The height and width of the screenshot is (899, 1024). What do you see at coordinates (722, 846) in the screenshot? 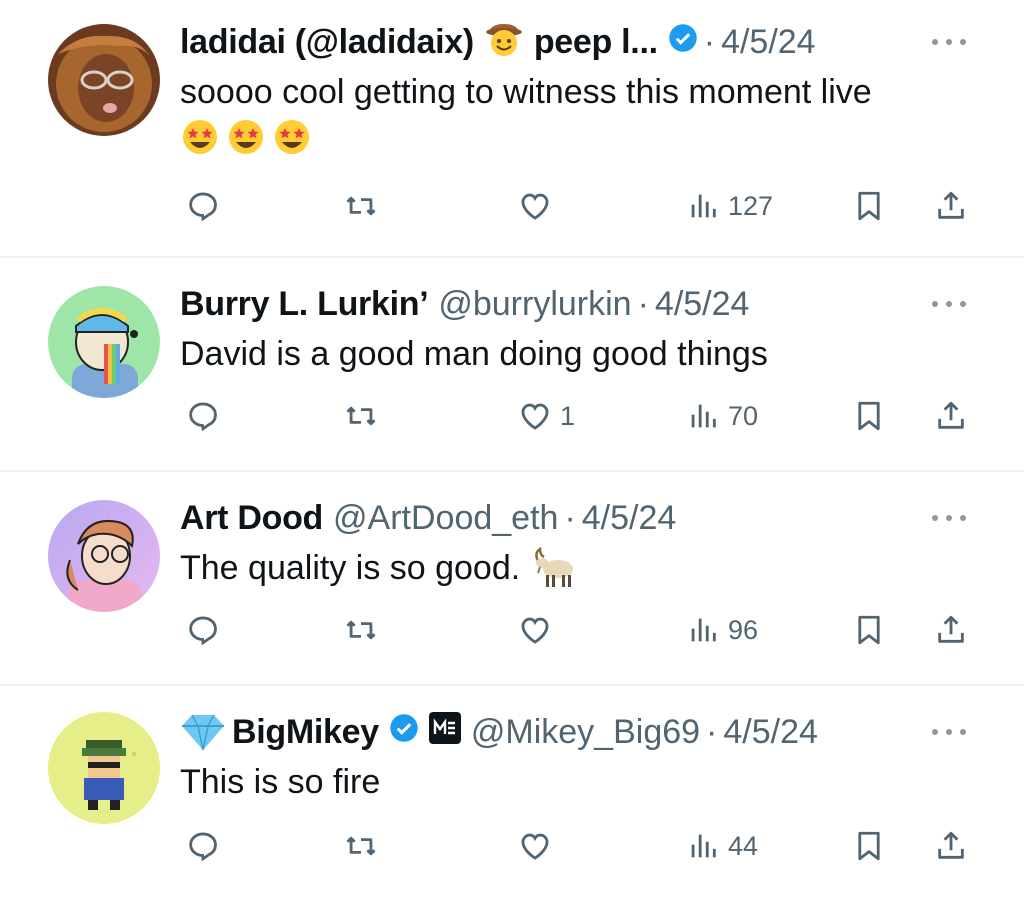
I see `views-button: 44` at bounding box center [722, 846].